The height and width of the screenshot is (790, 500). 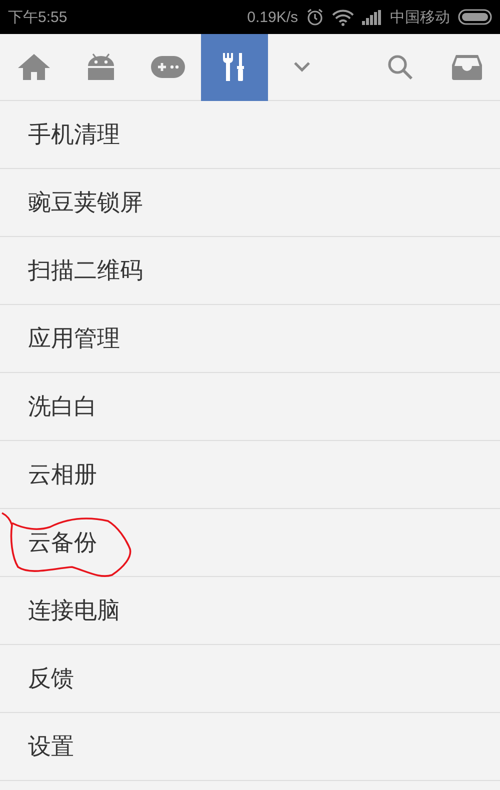 I want to click on wifi-icon, so click(x=343, y=17).